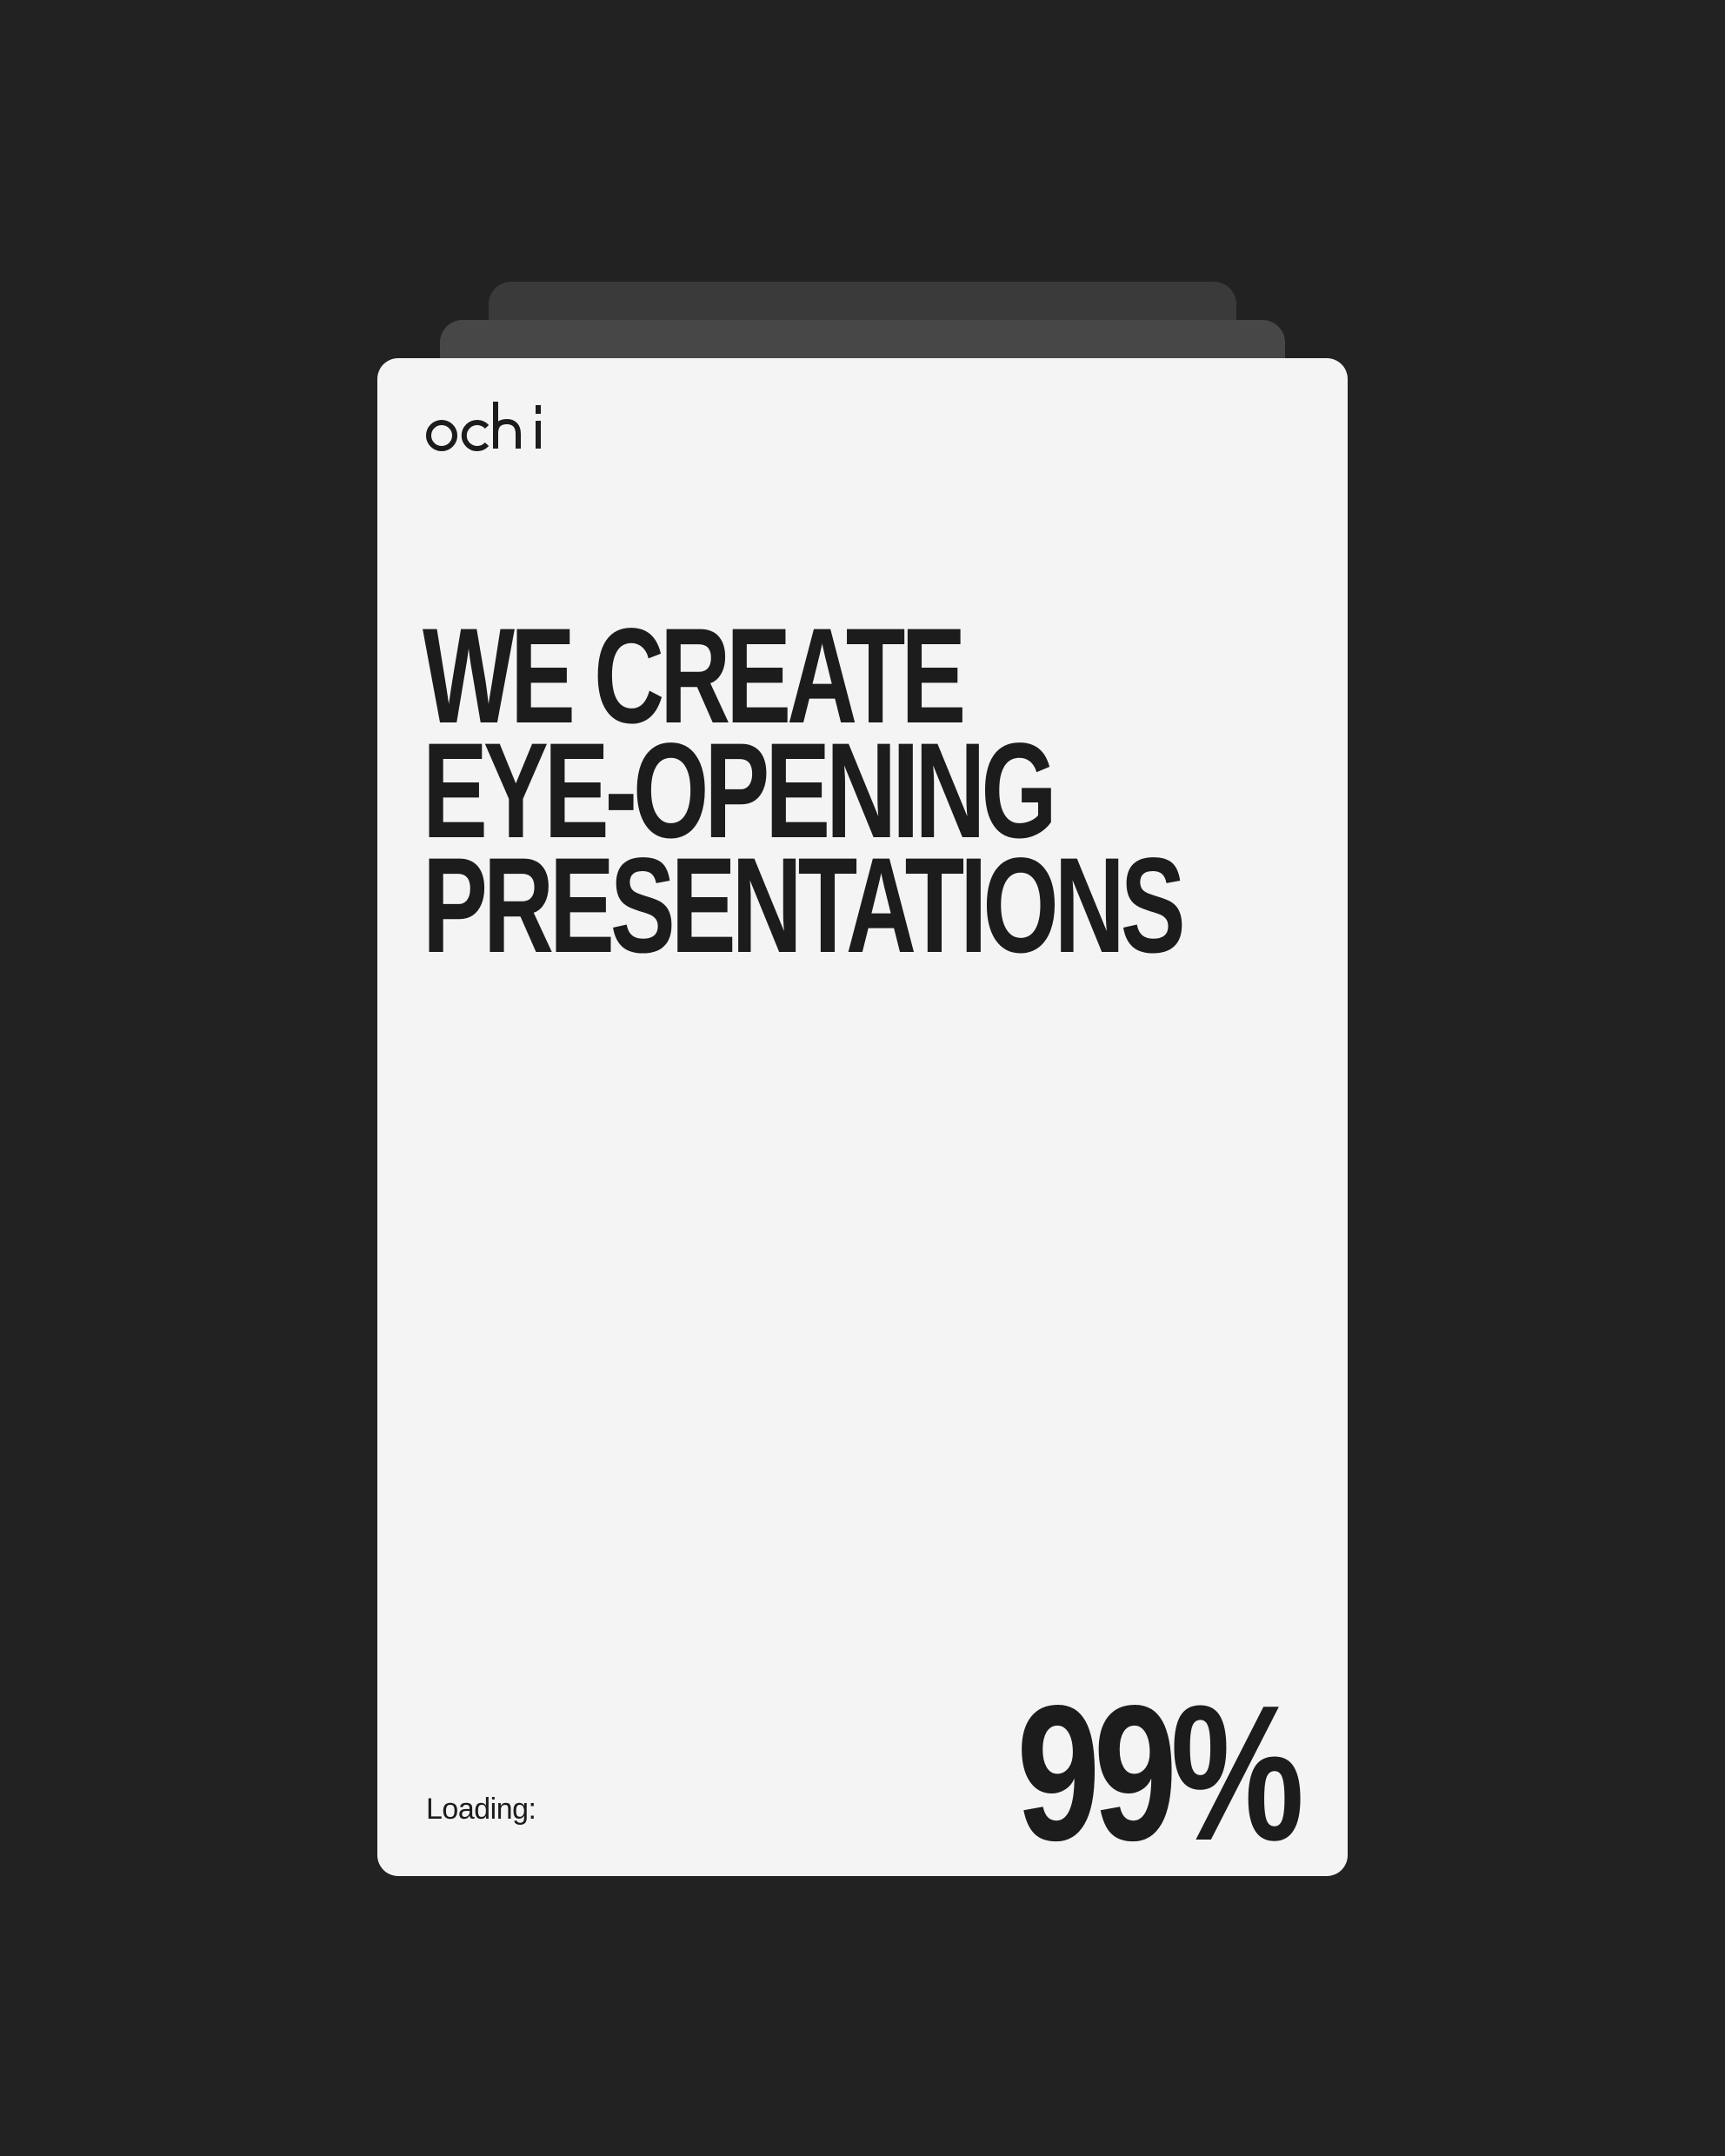  What do you see at coordinates (804, 795) in the screenshot?
I see `hero-headline: WE CREATE EYE-OPENING PRESENTATIONS` at bounding box center [804, 795].